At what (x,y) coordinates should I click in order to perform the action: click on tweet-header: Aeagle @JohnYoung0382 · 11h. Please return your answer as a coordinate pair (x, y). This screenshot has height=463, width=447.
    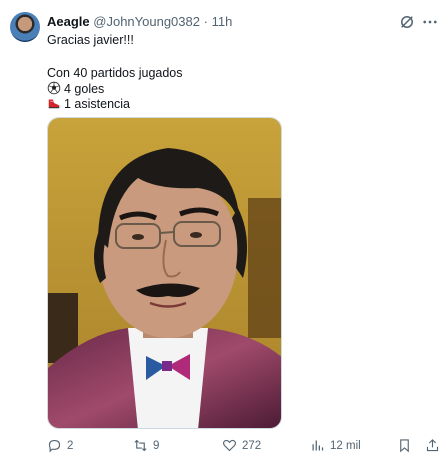
    Looking at the image, I should click on (139, 21).